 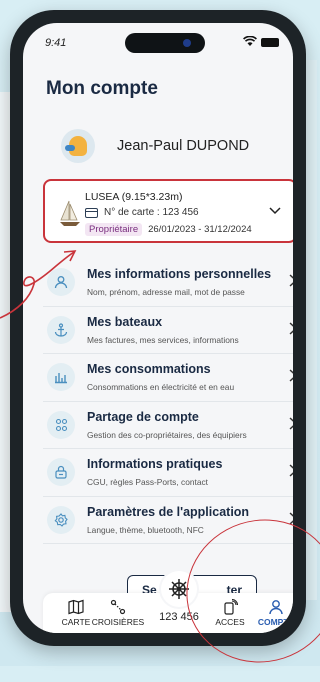 What do you see at coordinates (187, 43) in the screenshot?
I see `camera-icon` at bounding box center [187, 43].